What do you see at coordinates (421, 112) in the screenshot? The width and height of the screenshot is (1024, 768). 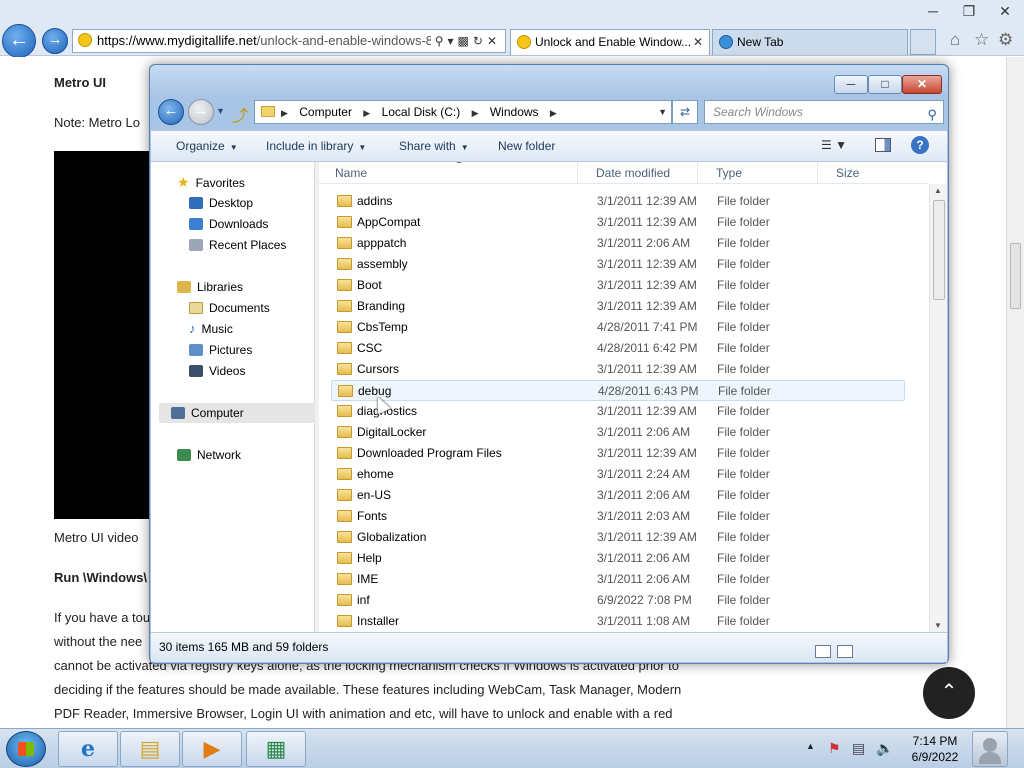 I see `breadcrumb-local-disk: Local Disk (C:)` at bounding box center [421, 112].